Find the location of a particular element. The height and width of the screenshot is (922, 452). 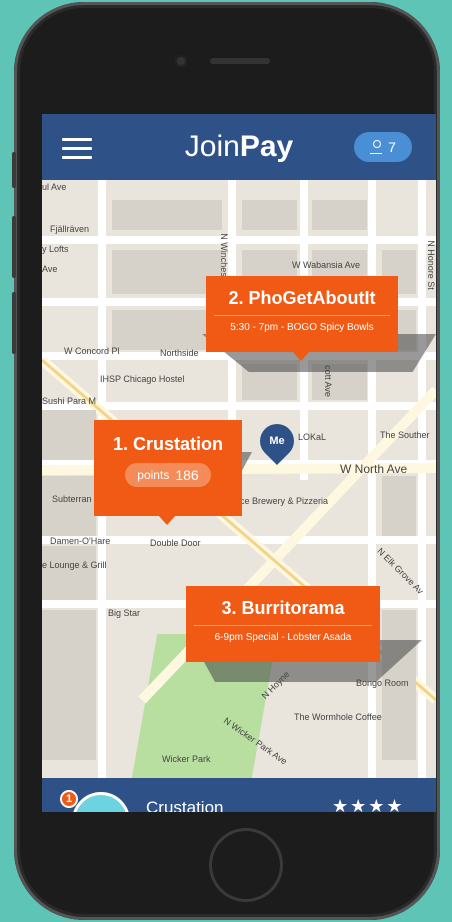

logo-join: Join is located at coordinates (212, 146).